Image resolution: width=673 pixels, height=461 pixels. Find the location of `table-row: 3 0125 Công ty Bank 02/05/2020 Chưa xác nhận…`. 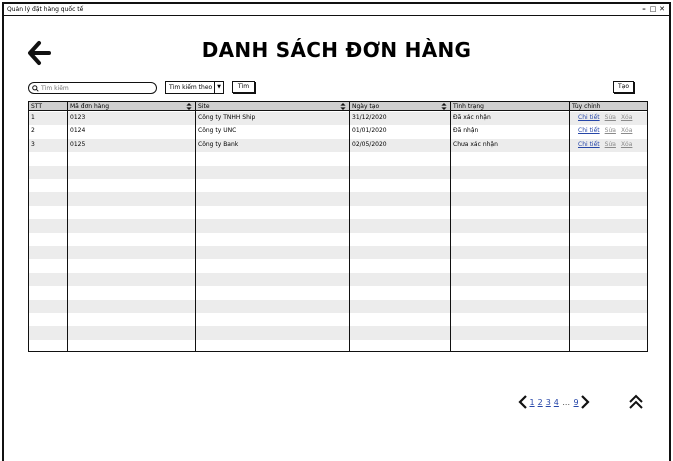

table-row: 3 0125 Công ty Bank 02/05/2020 Chưa xác nhận… is located at coordinates (338, 145).